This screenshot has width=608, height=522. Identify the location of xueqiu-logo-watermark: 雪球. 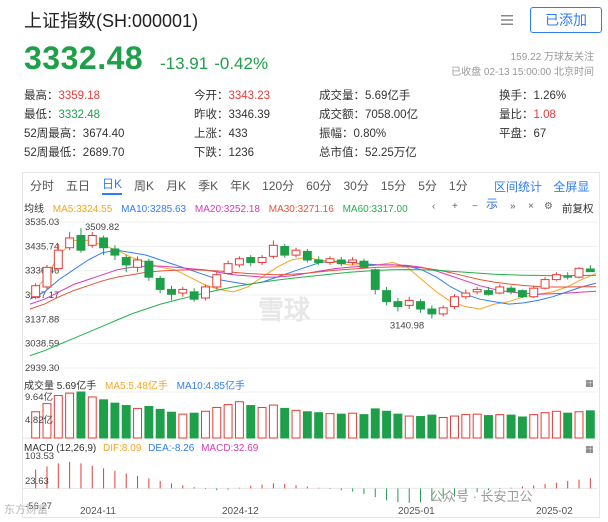
(284, 310).